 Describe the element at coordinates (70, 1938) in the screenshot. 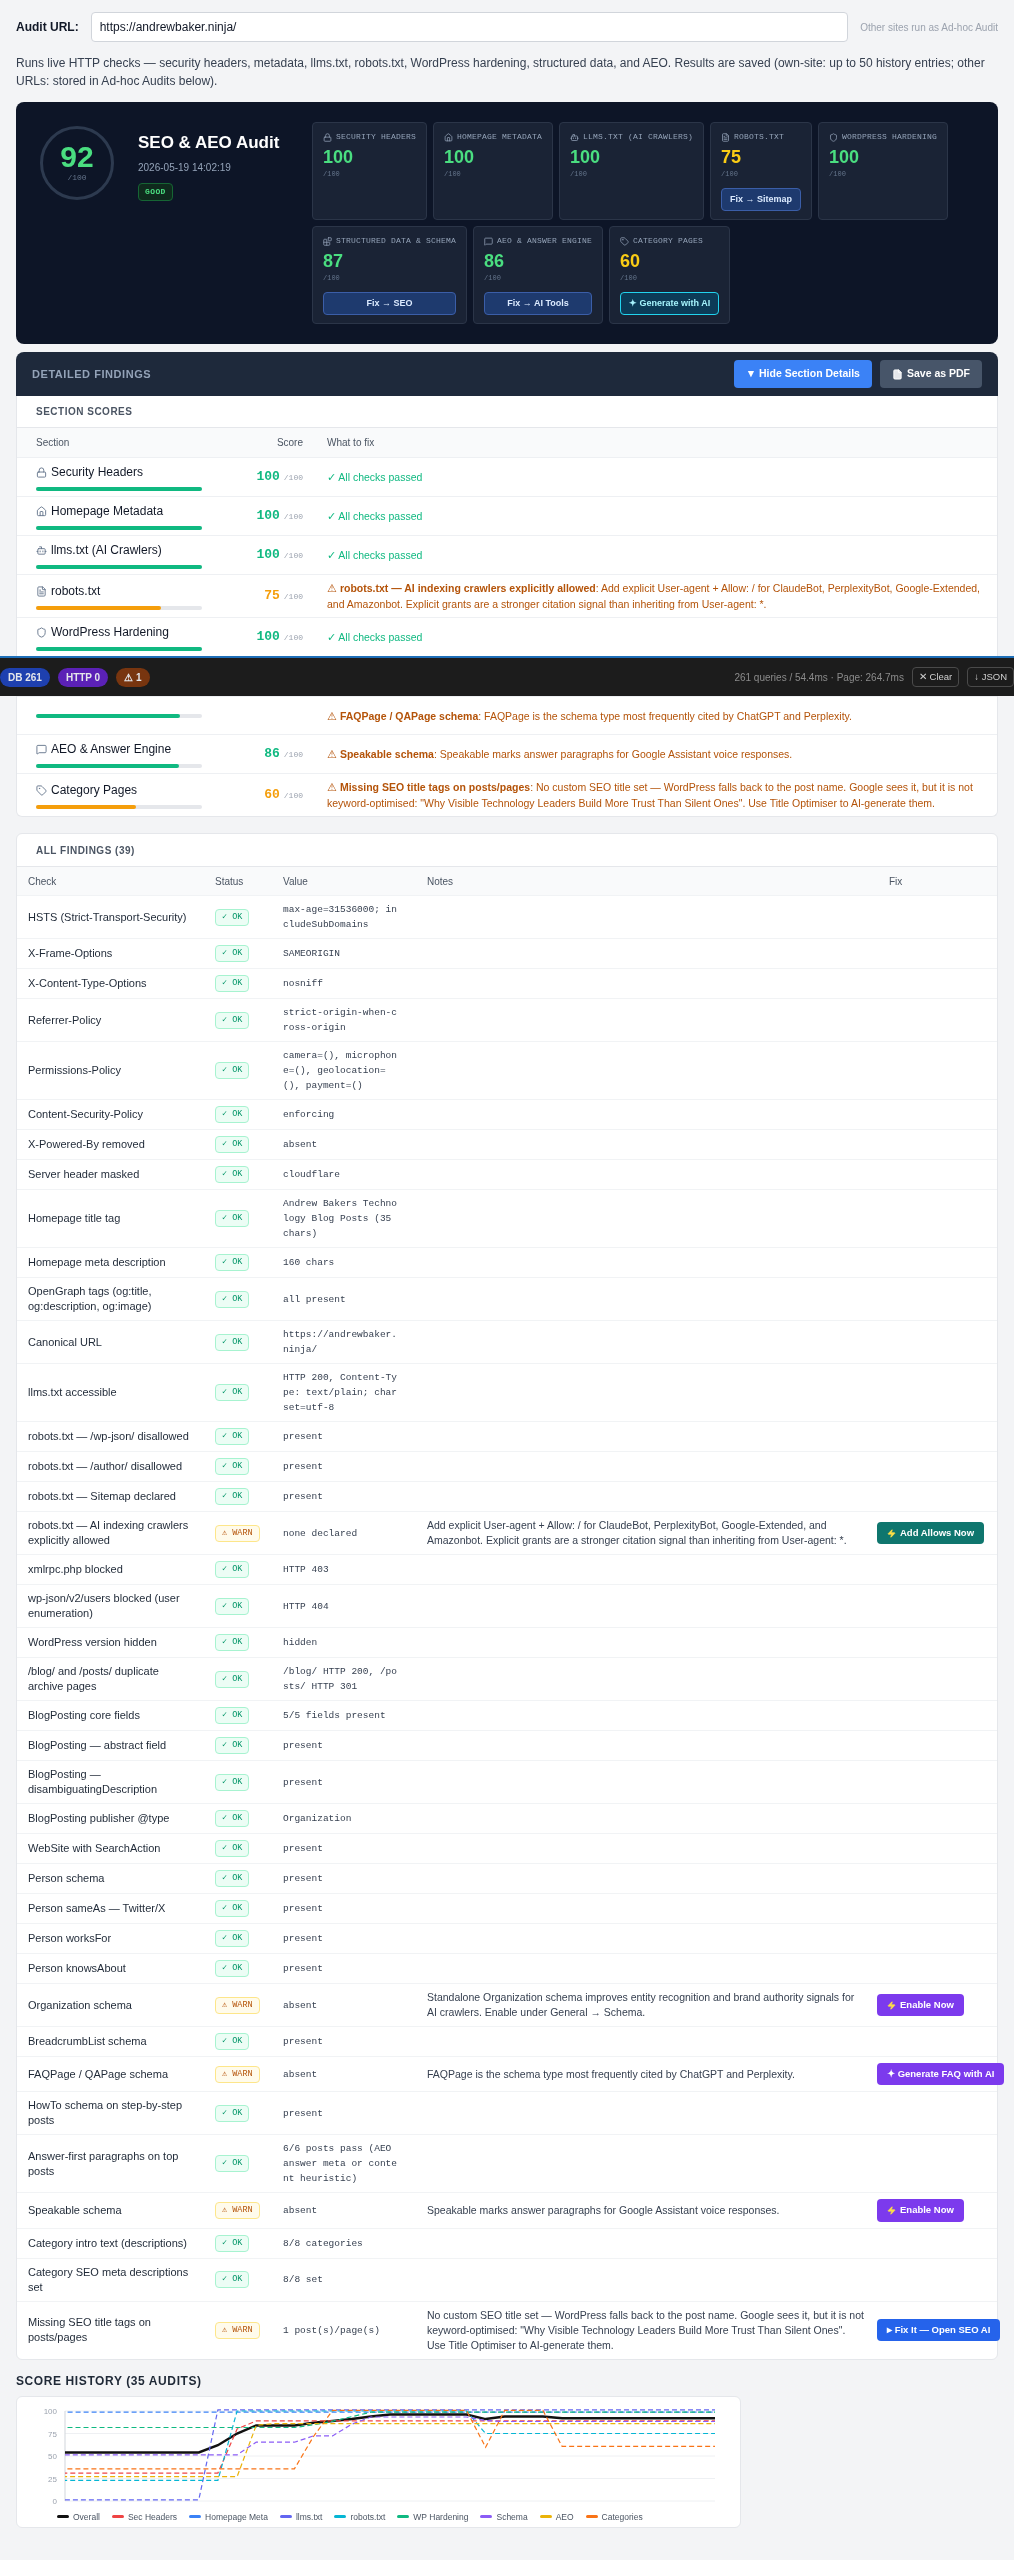

I see `check-name: Person worksFor` at that location.